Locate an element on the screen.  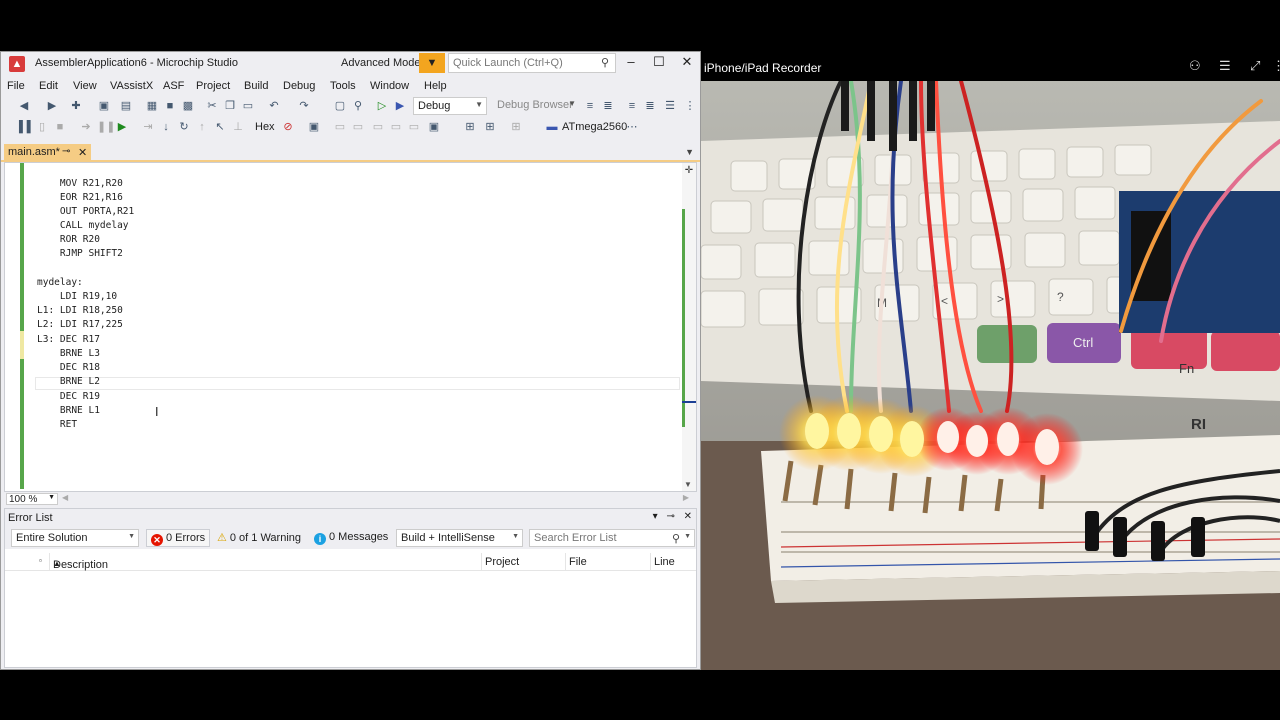
disassembly-icon: ⊘ is located at coordinates (288, 127).